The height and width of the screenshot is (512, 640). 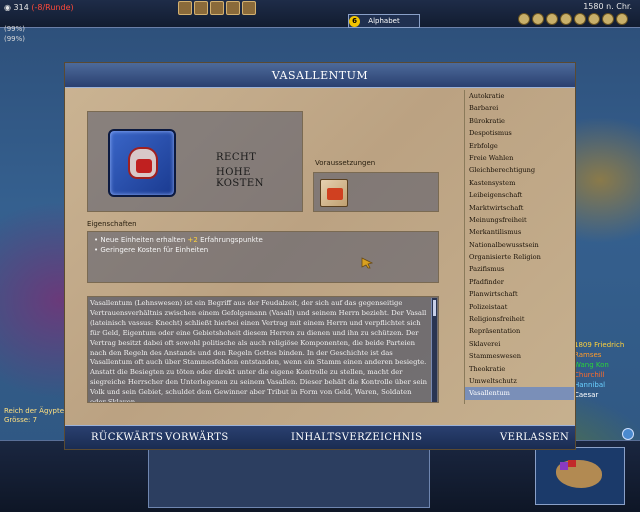 I want to click on requirements-label: Voraussetzungen, so click(x=345, y=163).